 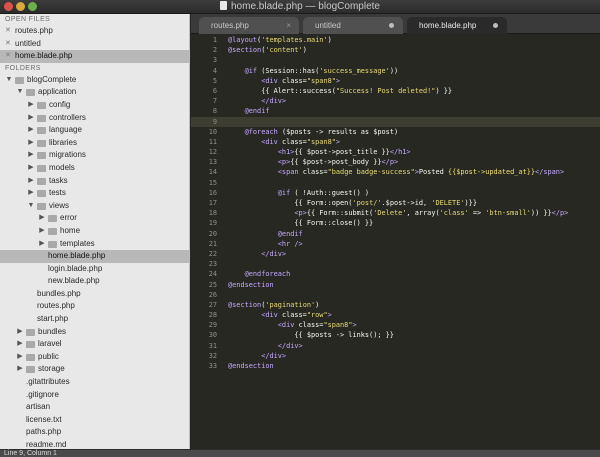 I want to click on tree-folder-item: ▶ tests, so click(x=94, y=193).